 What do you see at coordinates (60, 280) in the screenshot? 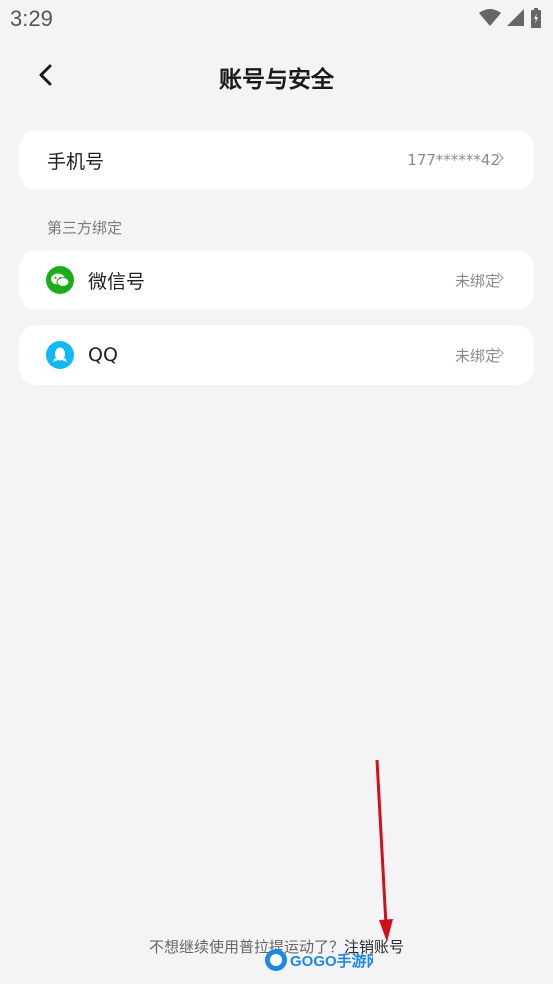
I see `wechat-icon` at bounding box center [60, 280].